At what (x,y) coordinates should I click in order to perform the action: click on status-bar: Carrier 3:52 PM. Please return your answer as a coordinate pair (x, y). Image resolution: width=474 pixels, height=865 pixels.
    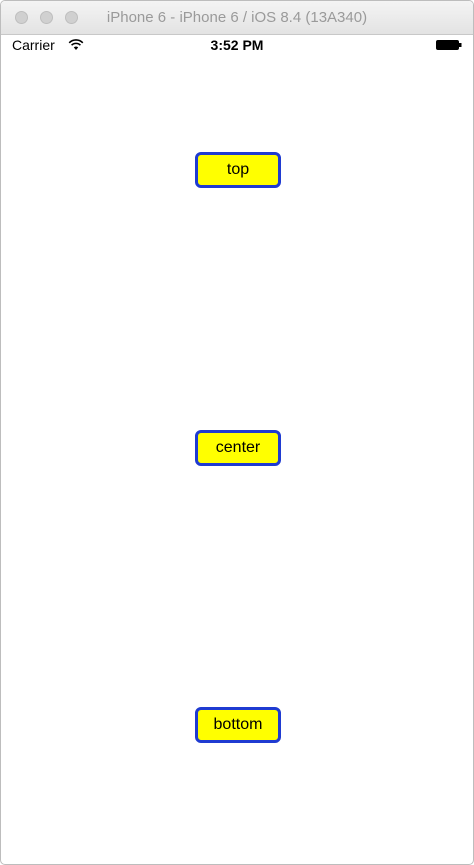
    Looking at the image, I should click on (237, 45).